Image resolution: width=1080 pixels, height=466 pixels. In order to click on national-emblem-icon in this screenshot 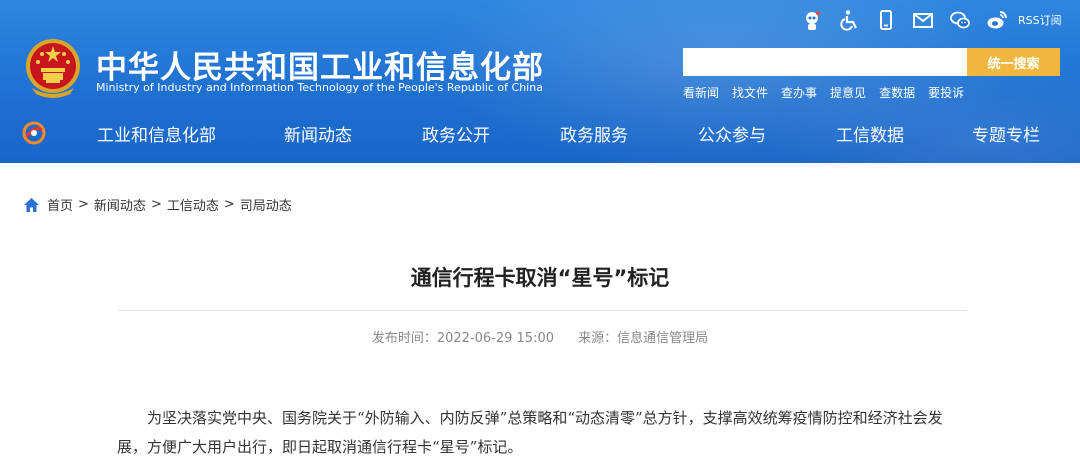, I will do `click(53, 68)`.